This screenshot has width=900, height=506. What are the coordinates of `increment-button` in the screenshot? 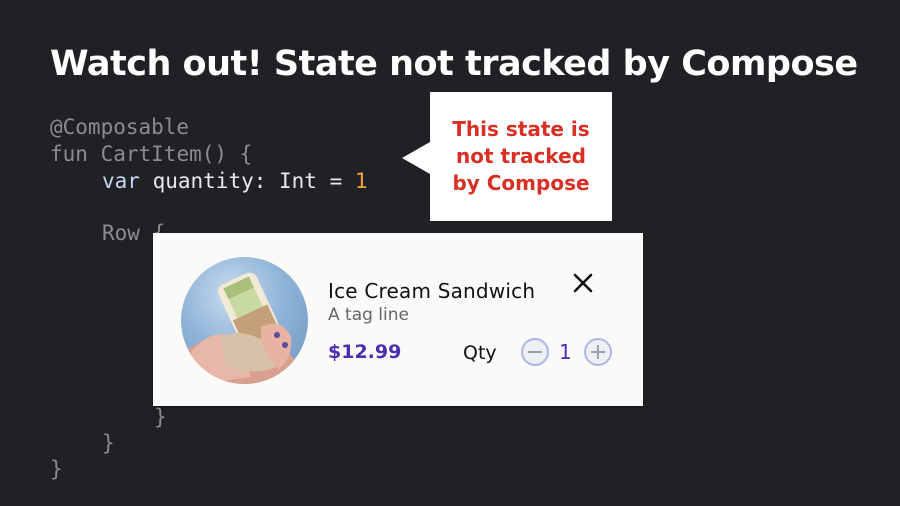 It's located at (598, 352).